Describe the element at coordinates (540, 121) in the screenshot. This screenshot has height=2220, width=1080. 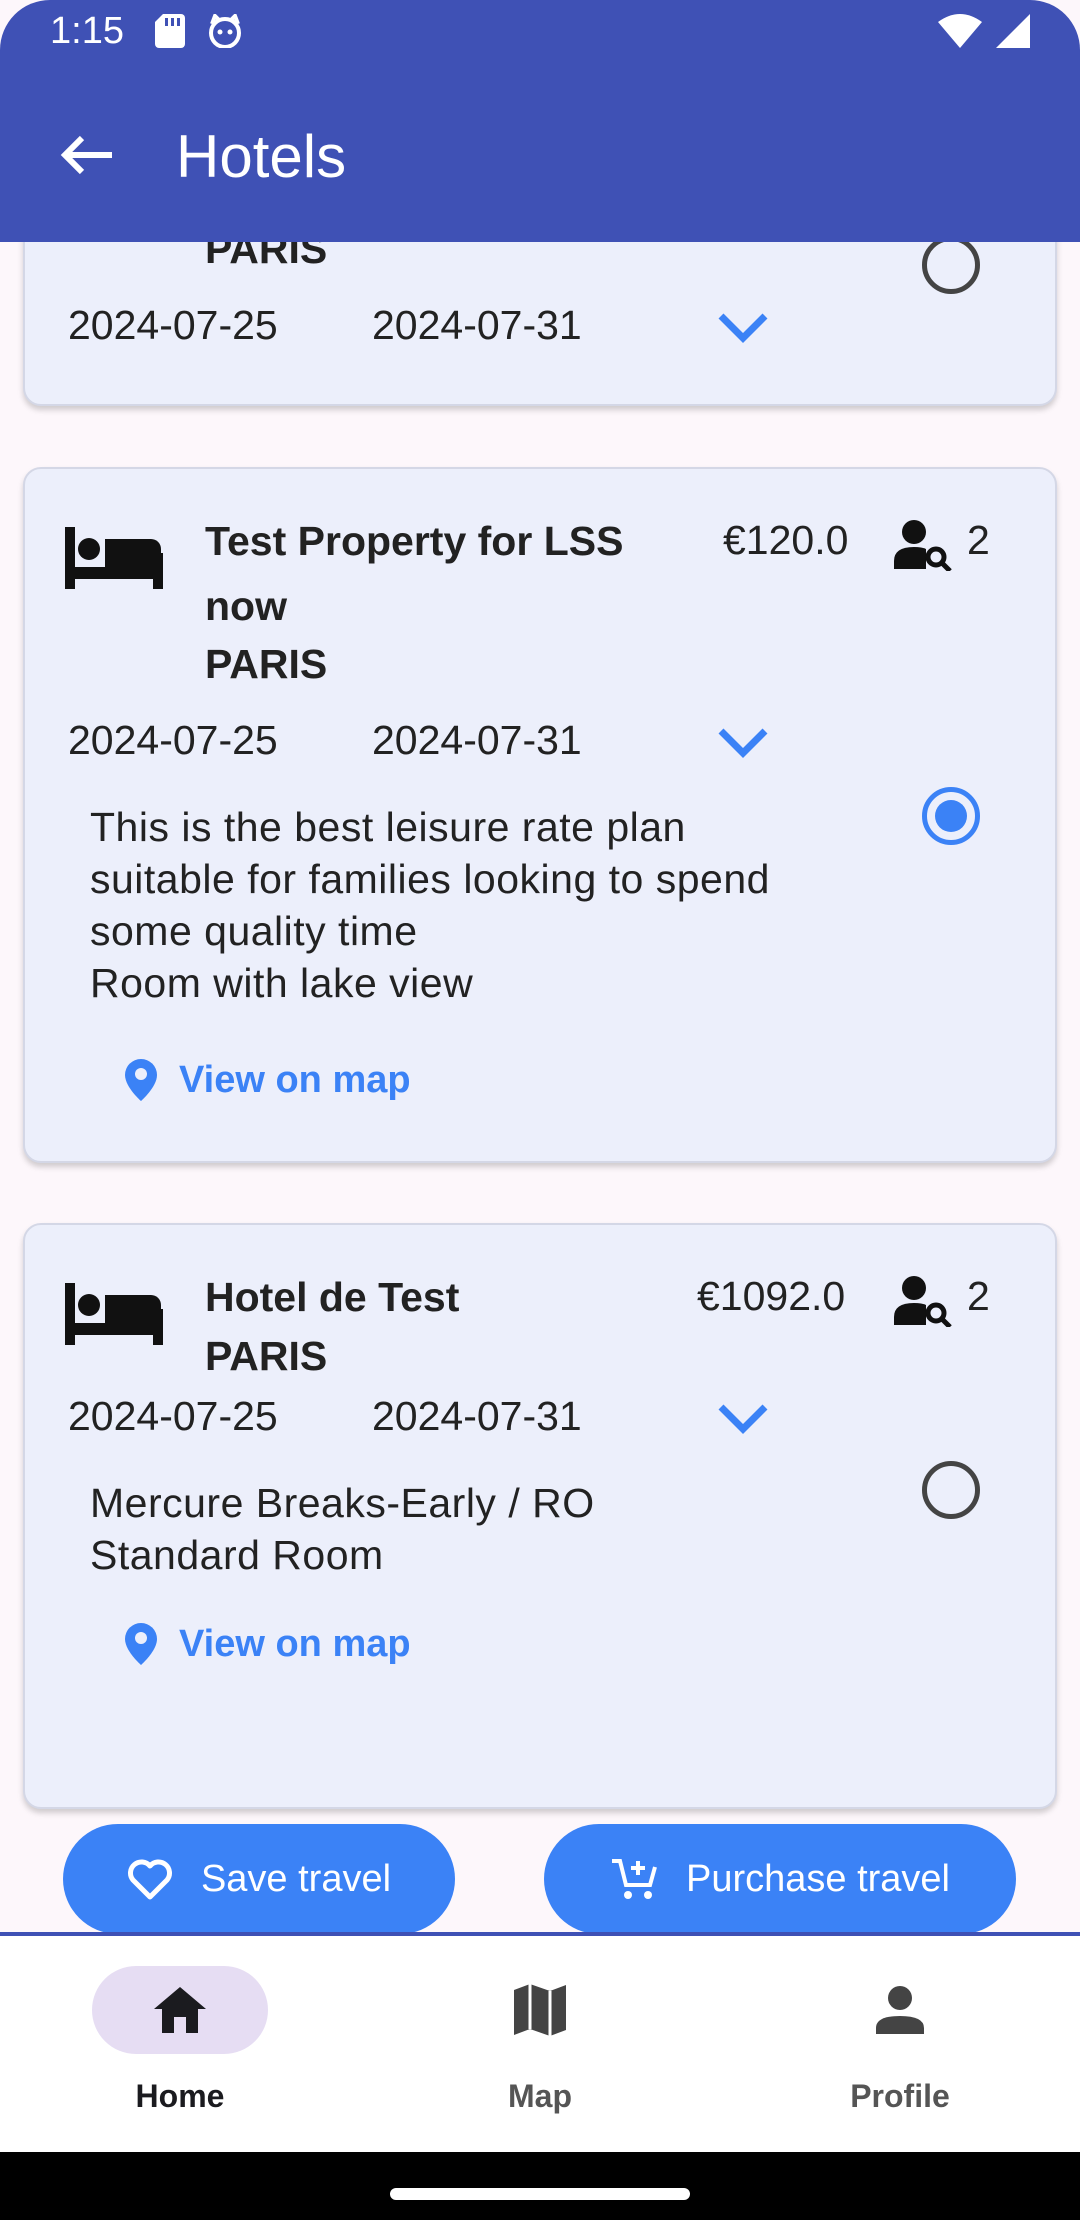
I see `top-app-bar: 1:15 Hotels` at that location.